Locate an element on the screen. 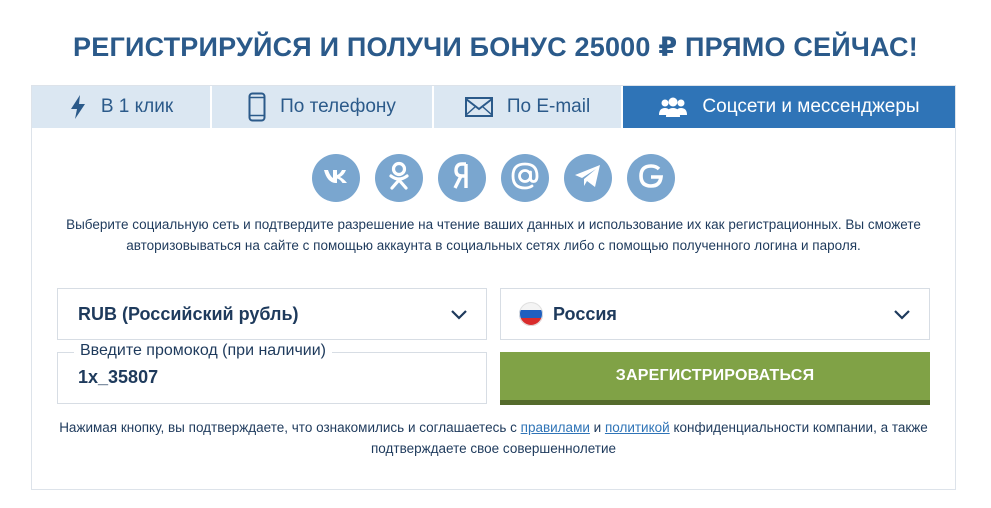 Image resolution: width=991 pixels, height=508 pixels. vk-button is located at coordinates (336, 178).